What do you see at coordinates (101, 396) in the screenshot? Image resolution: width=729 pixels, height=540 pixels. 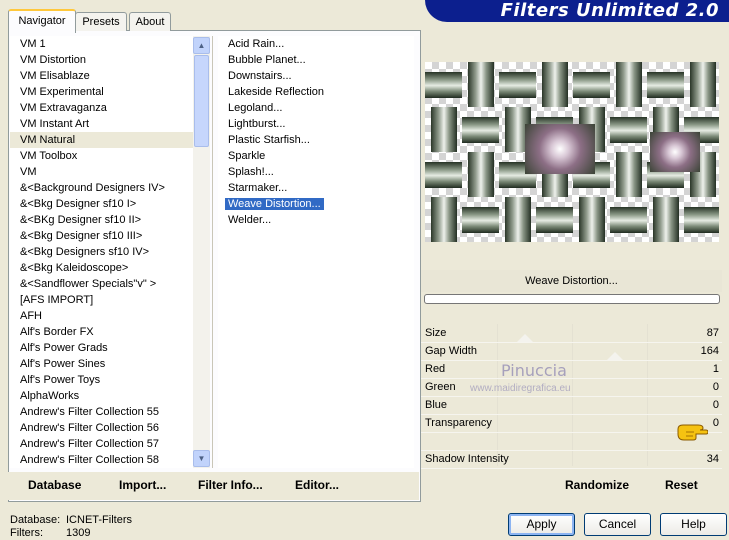 I see `category-item: AlphaWorks` at bounding box center [101, 396].